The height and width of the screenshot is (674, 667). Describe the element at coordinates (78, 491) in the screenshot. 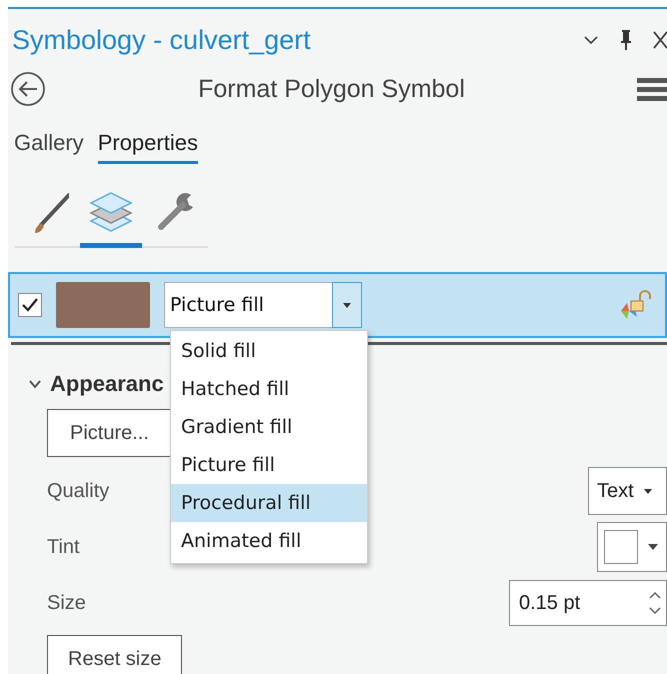

I see `field-label: Quality` at that location.